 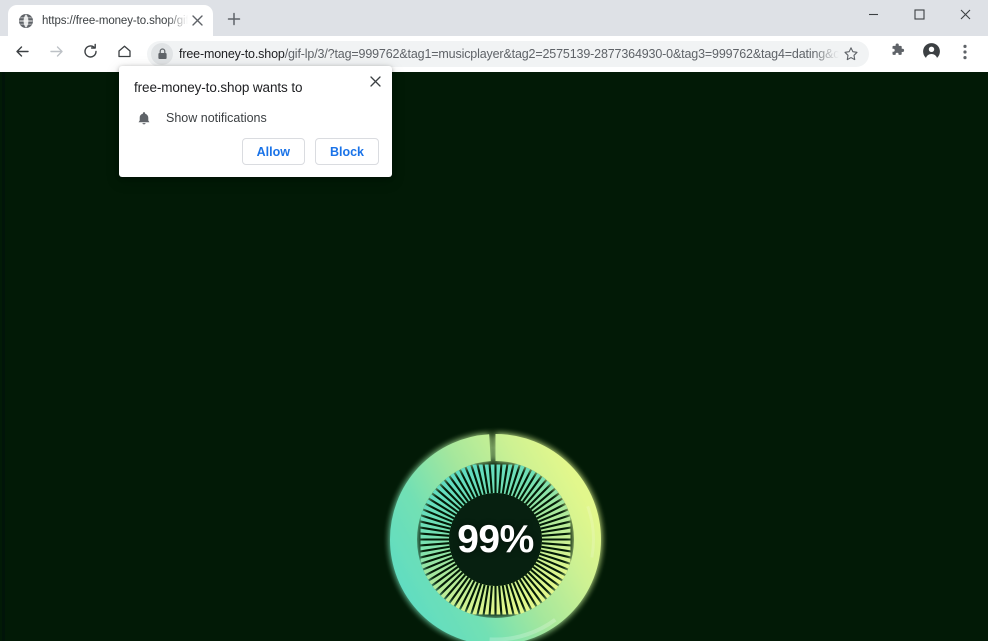 I want to click on new-tab-button, so click(x=234, y=21).